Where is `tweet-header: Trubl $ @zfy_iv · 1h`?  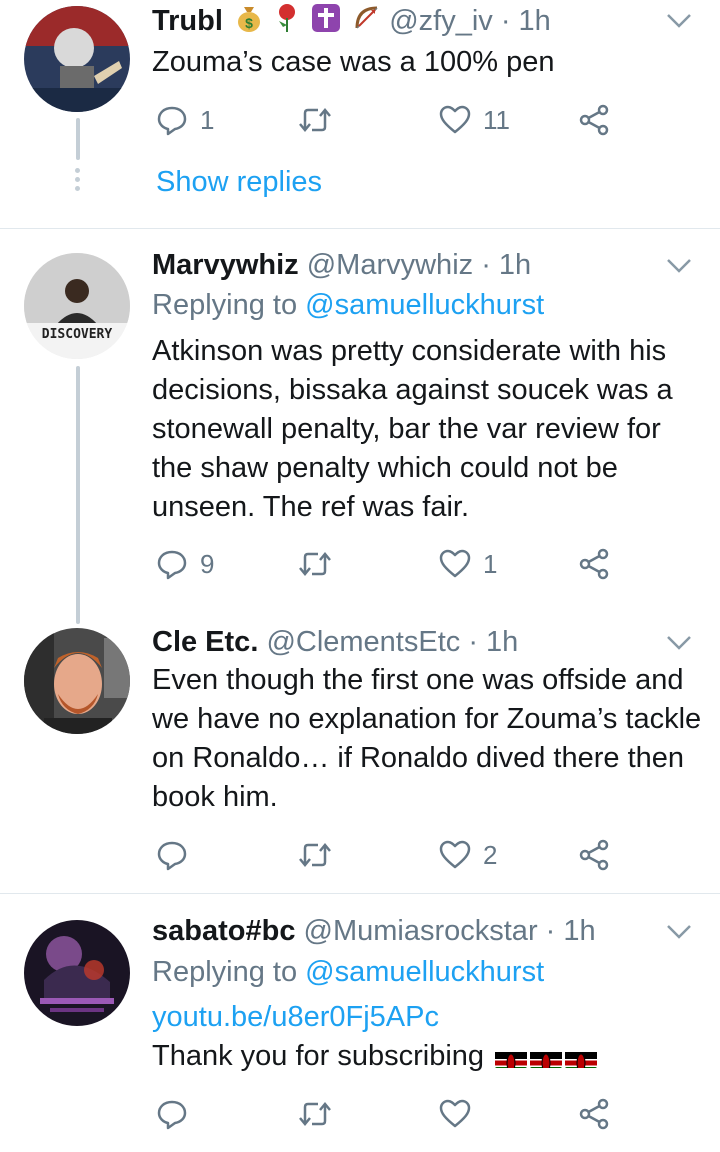
tweet-header: Trubl $ @zfy_iv · 1h is located at coordinates (351, 22).